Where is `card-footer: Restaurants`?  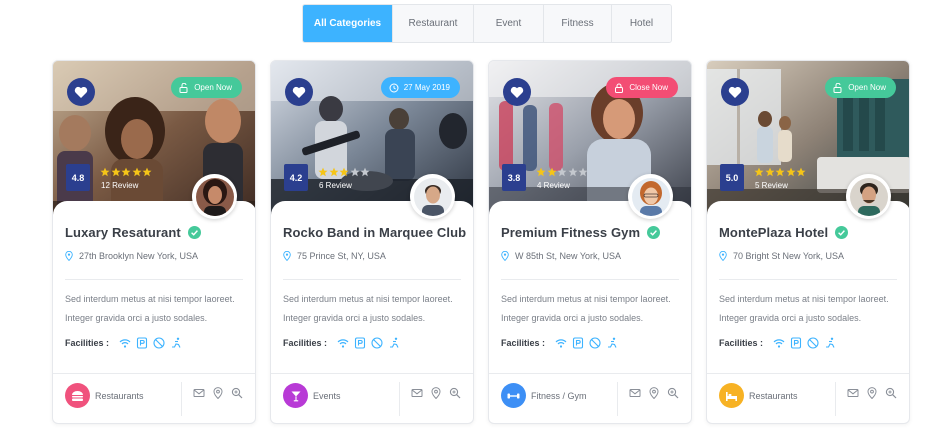
card-footer: Restaurants is located at coordinates (154, 398).